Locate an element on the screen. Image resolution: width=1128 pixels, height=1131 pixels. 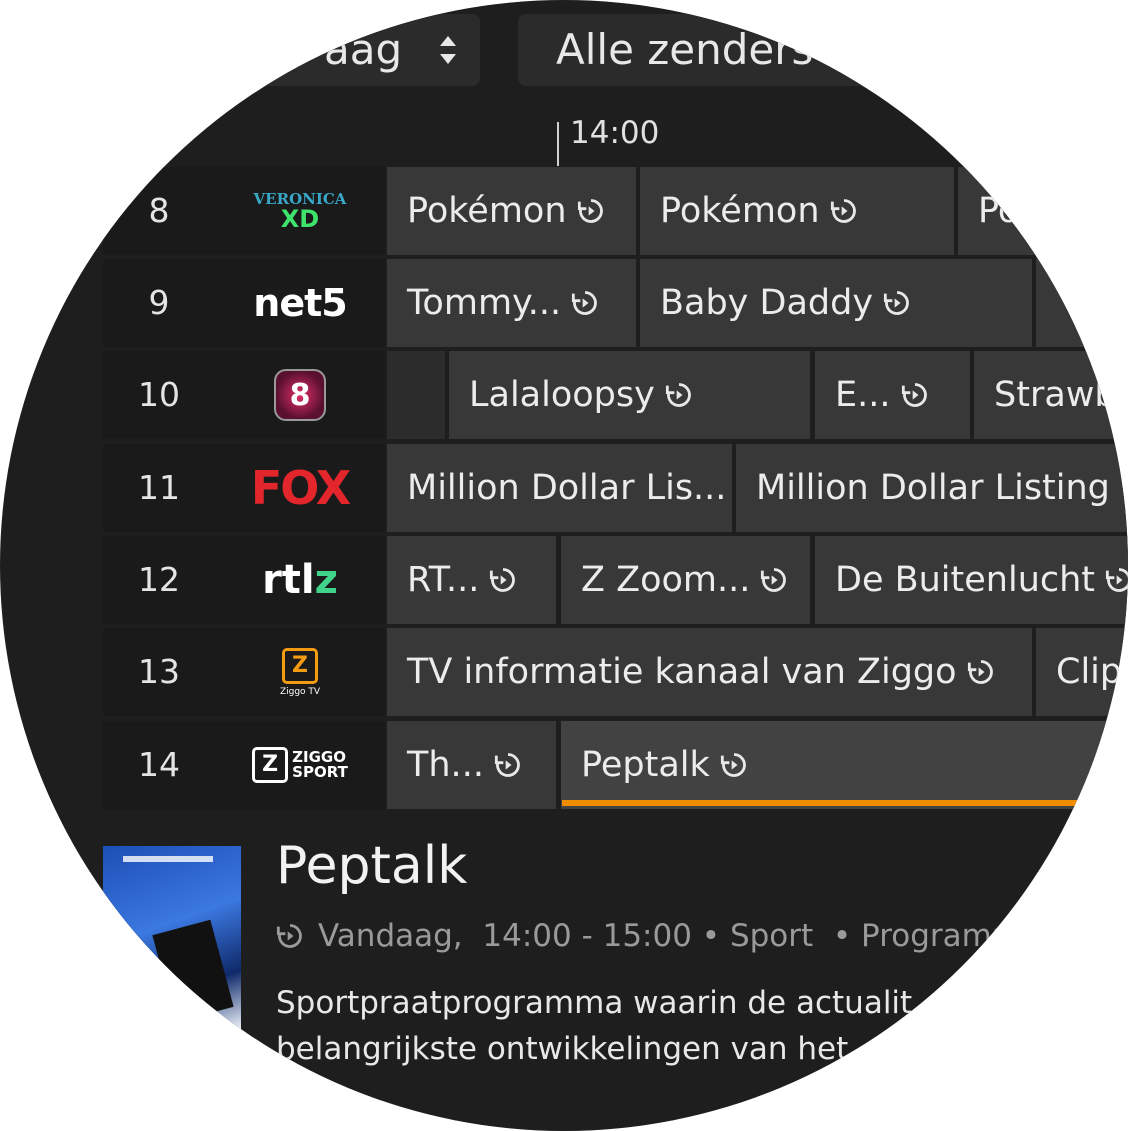
channel-number: 11 is located at coordinates (159, 488).